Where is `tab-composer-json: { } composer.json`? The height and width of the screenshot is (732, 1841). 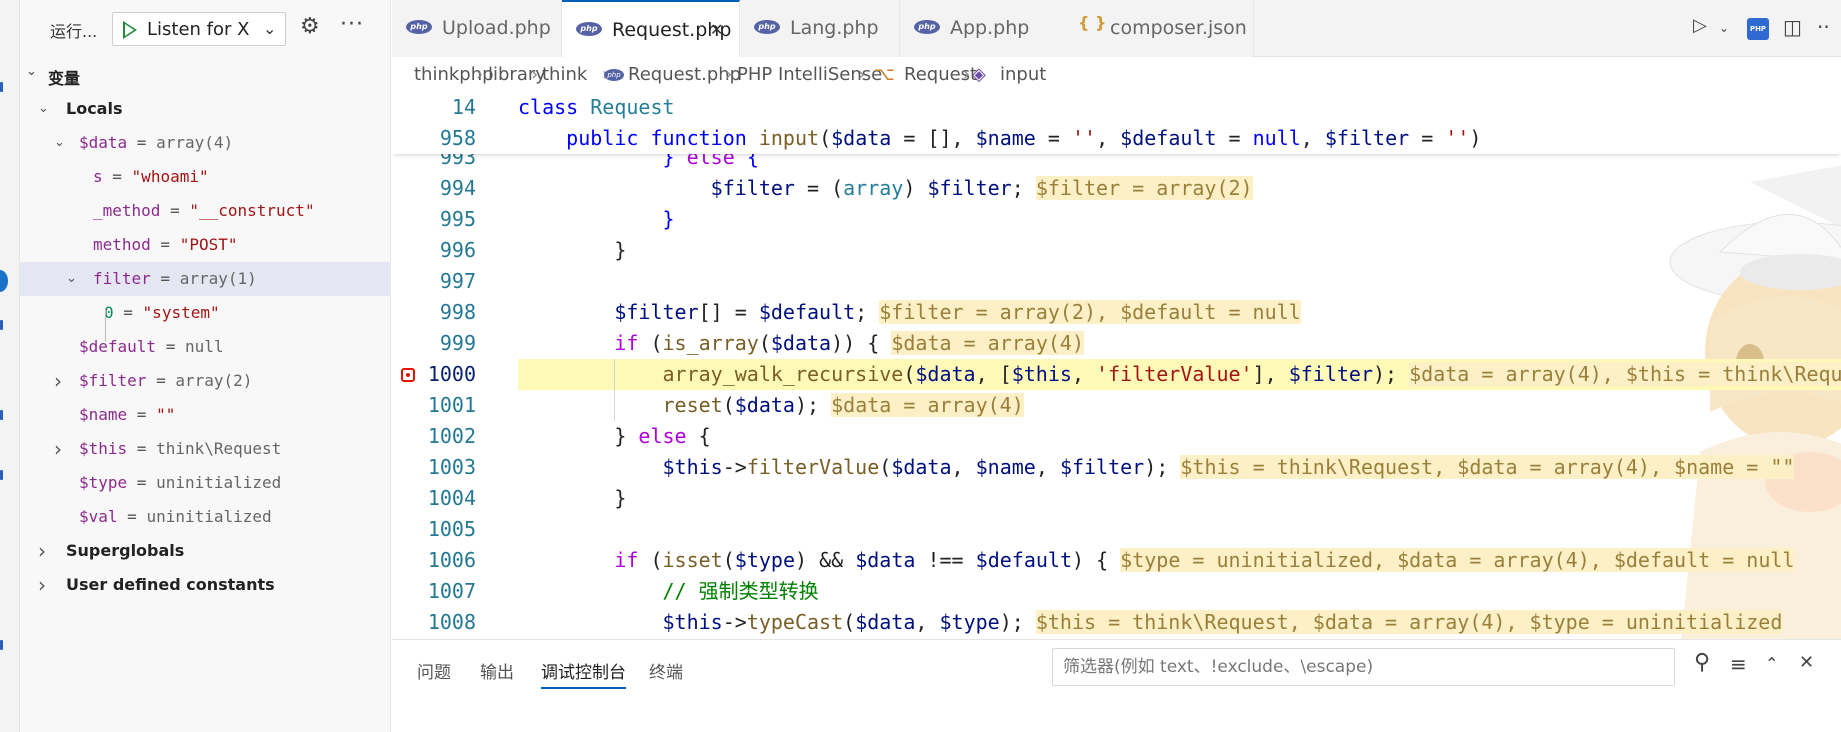
tab-composer-json: { } composer.json is located at coordinates (1157, 28).